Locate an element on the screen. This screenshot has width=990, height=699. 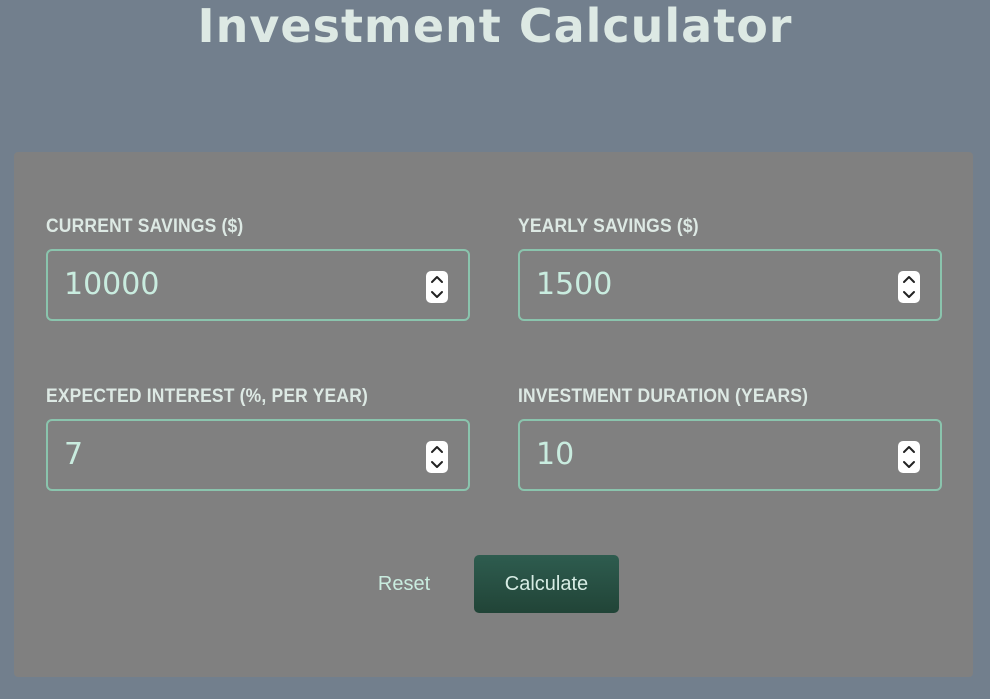
investment-duration-label: INVESTMENT DURATION (YEARS) is located at coordinates (663, 396).